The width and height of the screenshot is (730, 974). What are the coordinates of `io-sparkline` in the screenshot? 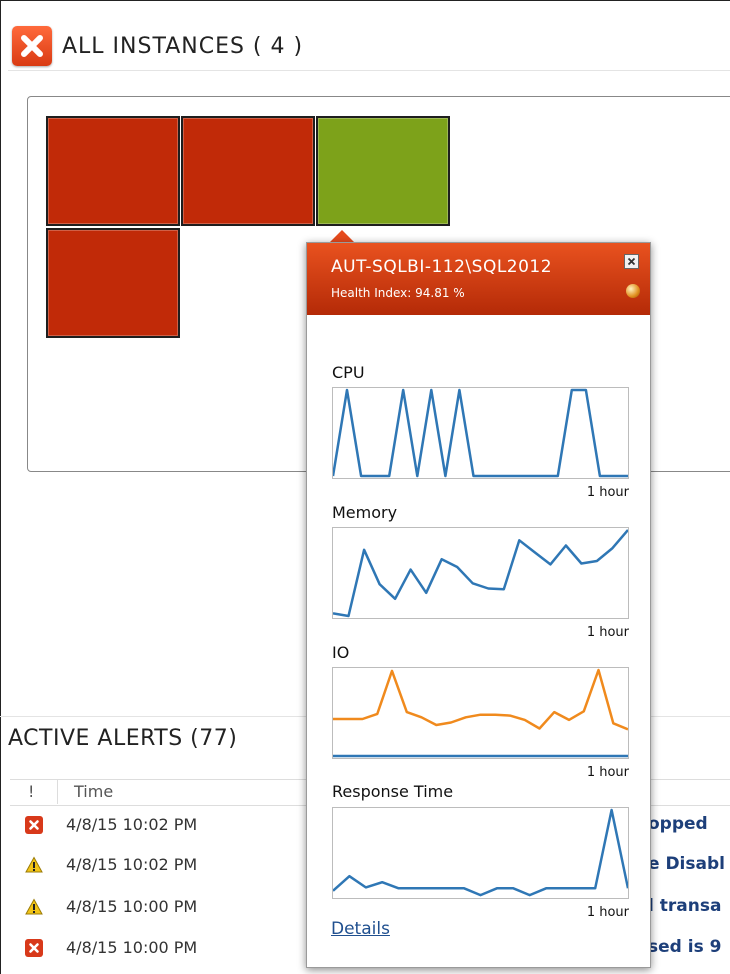 It's located at (480, 713).